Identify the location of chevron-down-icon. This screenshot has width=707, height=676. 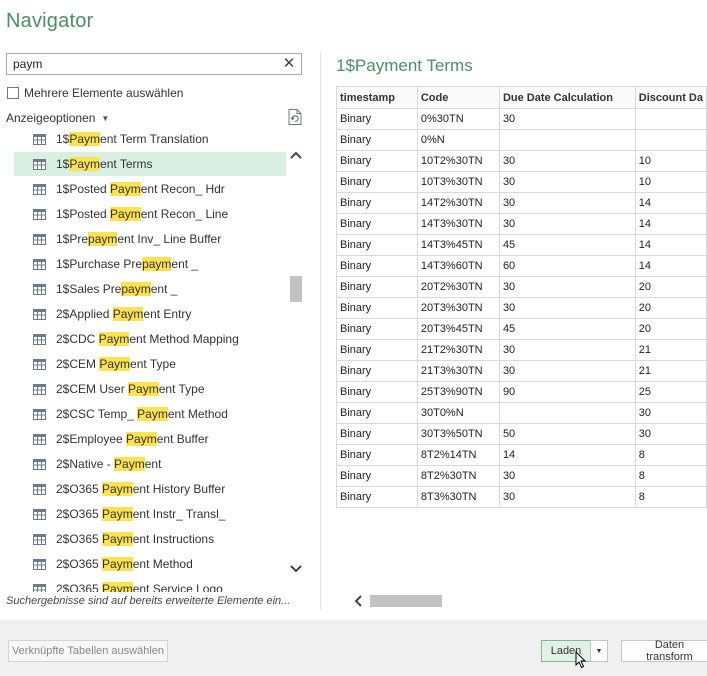
(296, 568).